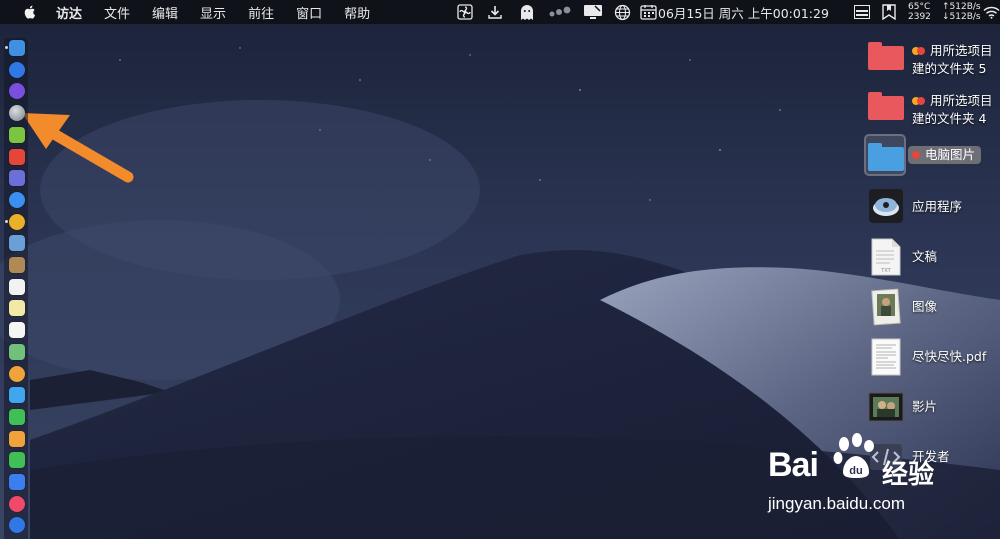  Describe the element at coordinates (949, 118) in the screenshot. I see `folder-label-line2: 建的文件夹 4` at that location.